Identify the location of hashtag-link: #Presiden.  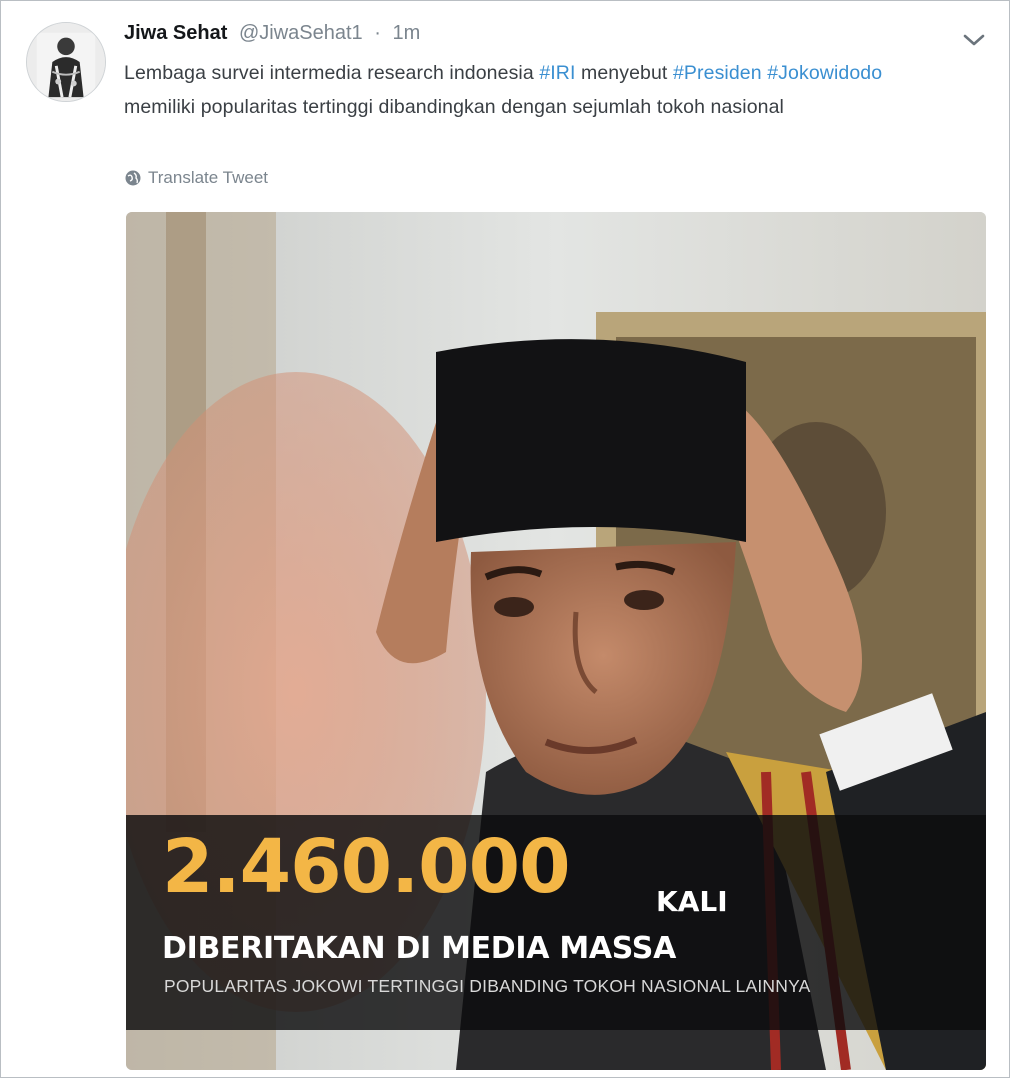
(717, 73).